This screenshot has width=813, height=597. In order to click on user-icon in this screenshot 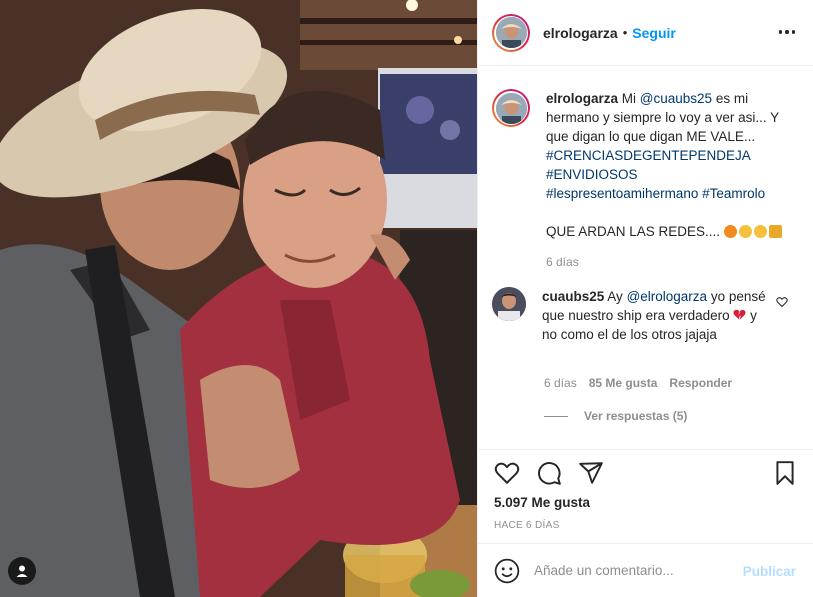, I will do `click(22, 571)`.